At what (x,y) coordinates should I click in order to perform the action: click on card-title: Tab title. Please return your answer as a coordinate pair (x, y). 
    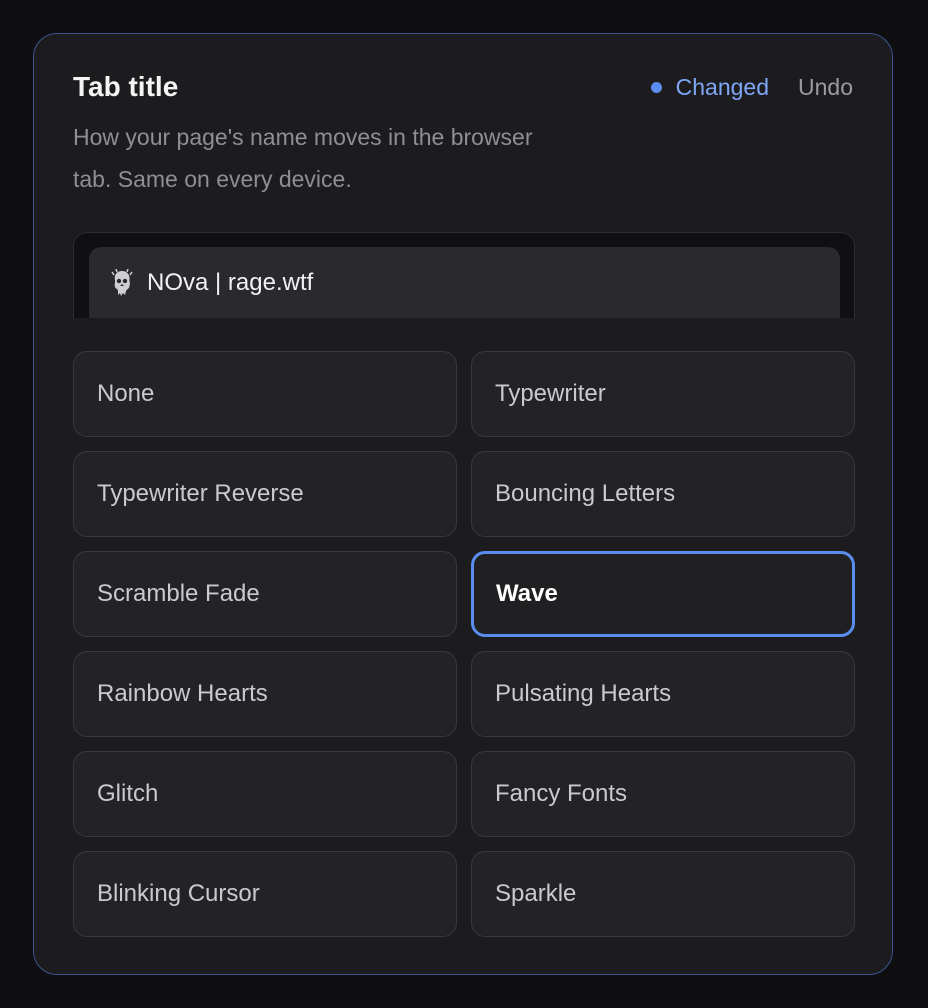
    Looking at the image, I should click on (126, 86).